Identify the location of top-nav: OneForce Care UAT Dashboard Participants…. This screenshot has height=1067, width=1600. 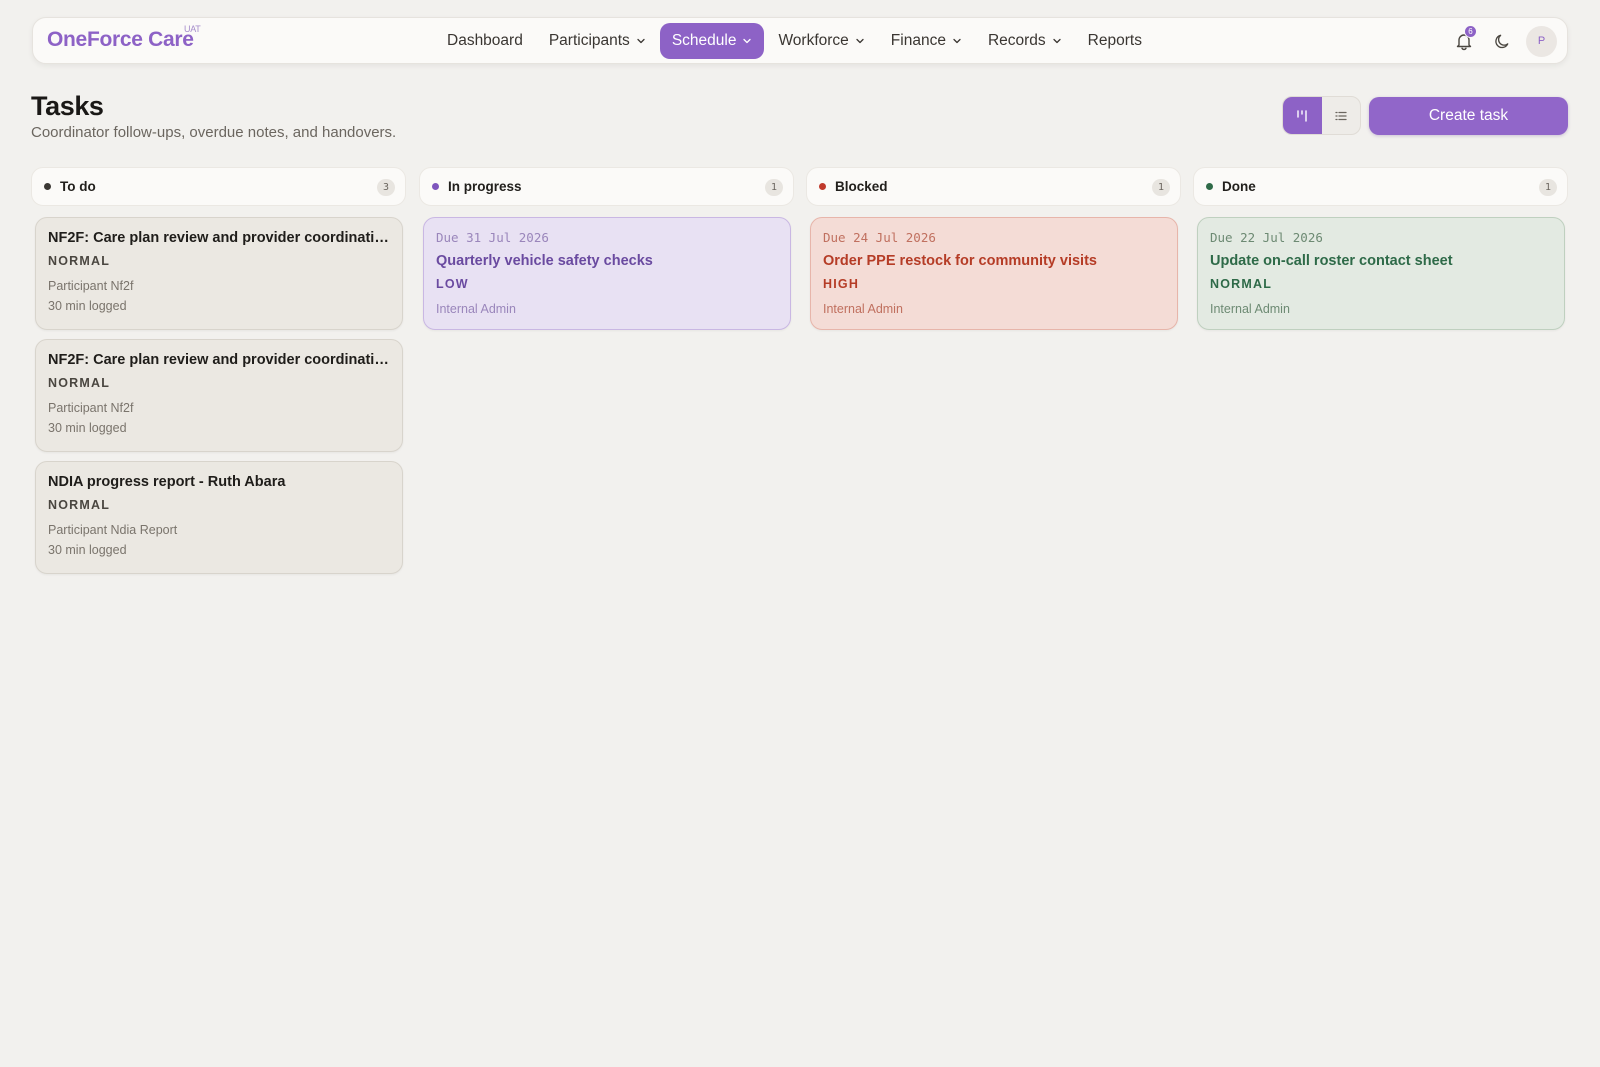
(800, 40).